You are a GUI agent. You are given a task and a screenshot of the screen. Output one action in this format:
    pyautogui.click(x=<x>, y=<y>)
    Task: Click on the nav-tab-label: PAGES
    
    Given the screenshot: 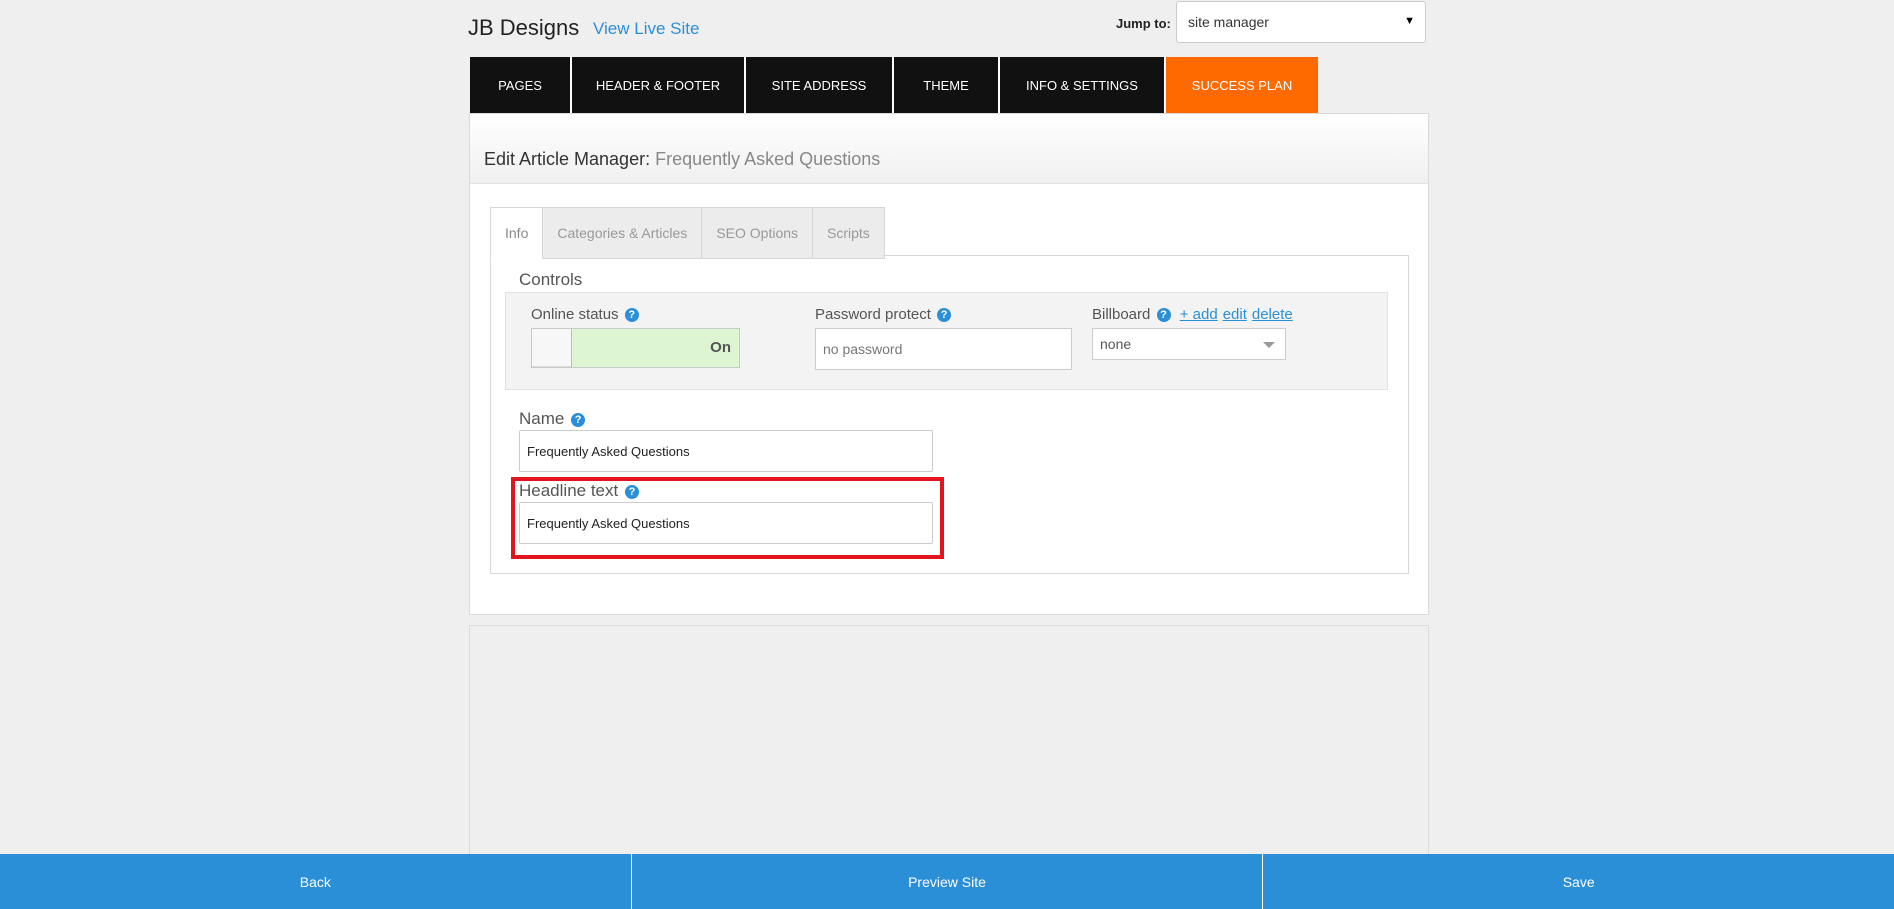 What is the action you would take?
    pyautogui.click(x=520, y=85)
    